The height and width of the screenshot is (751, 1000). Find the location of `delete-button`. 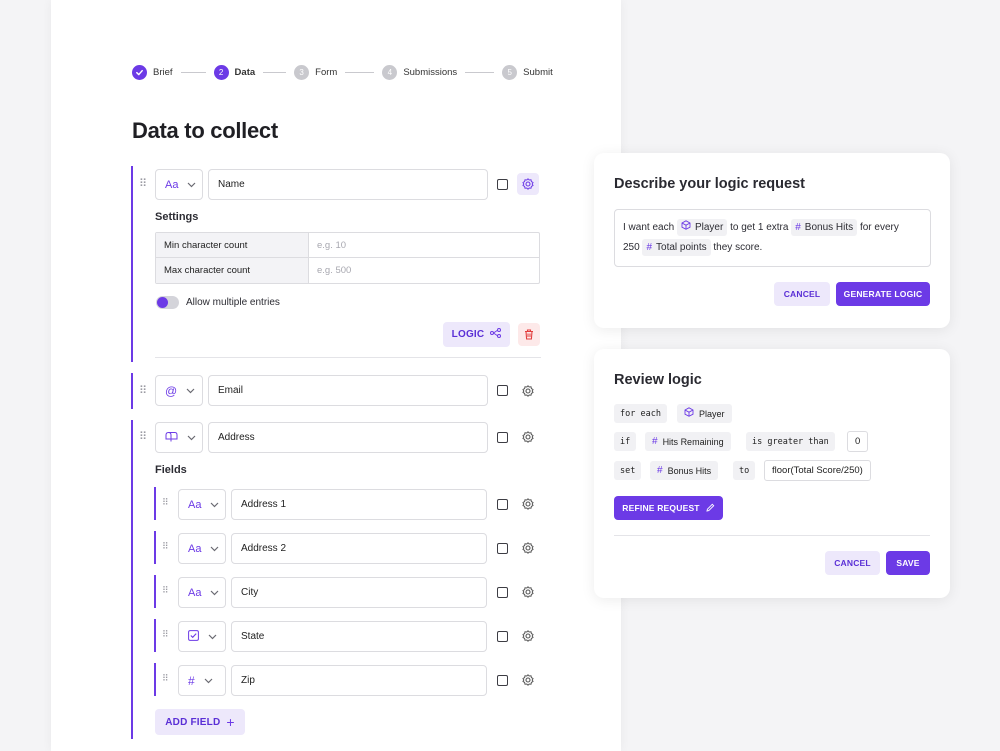

delete-button is located at coordinates (529, 334).